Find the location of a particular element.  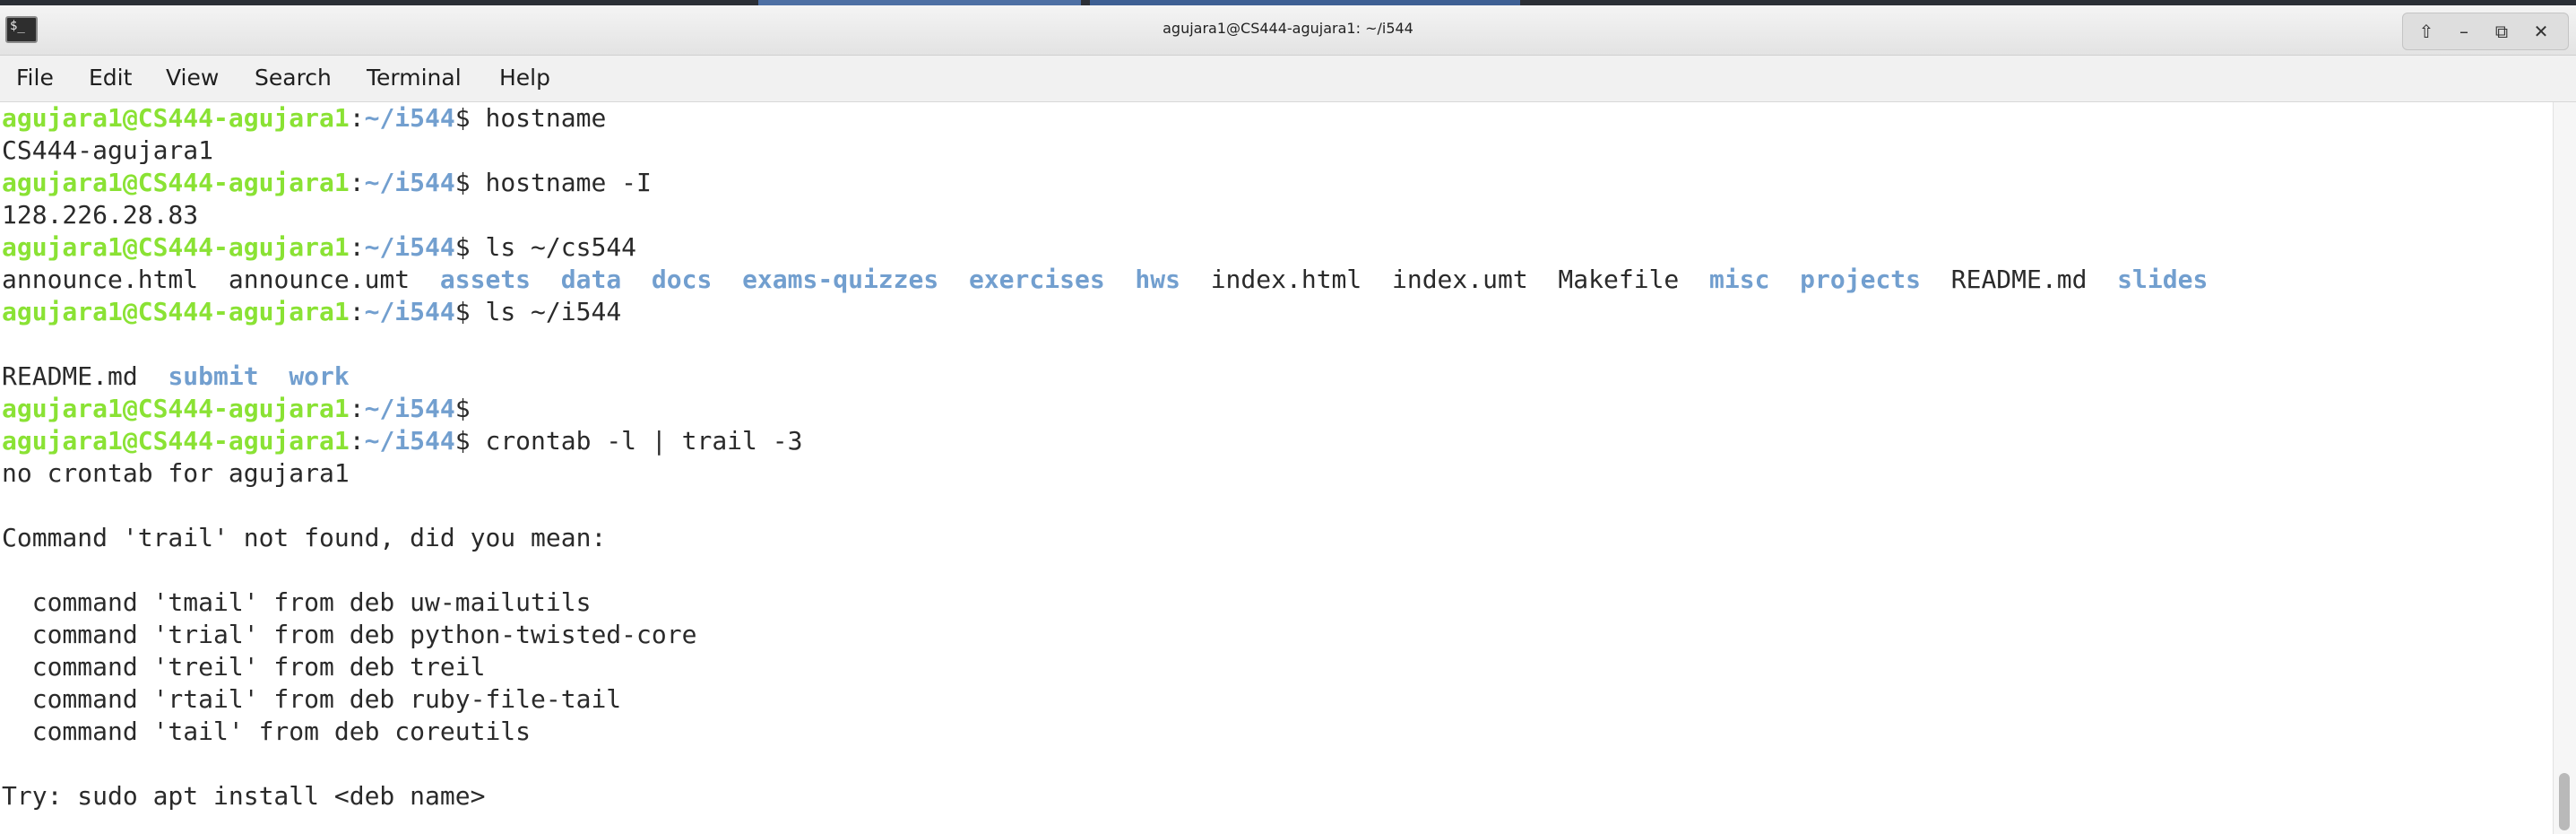

command-text: ls ~/i544 is located at coordinates (546, 311).